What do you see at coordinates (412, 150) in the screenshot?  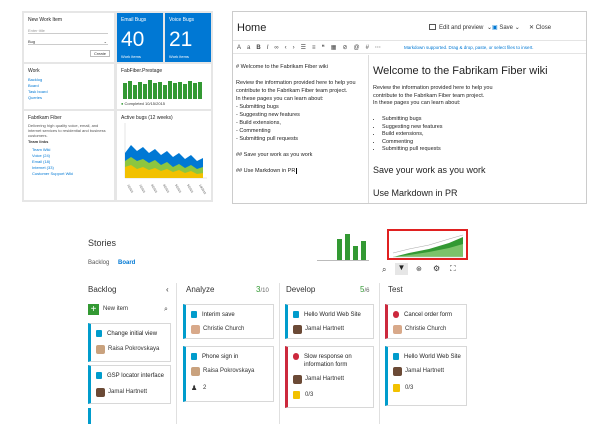 I see `preview-bullet: Submitting pull requests` at bounding box center [412, 150].